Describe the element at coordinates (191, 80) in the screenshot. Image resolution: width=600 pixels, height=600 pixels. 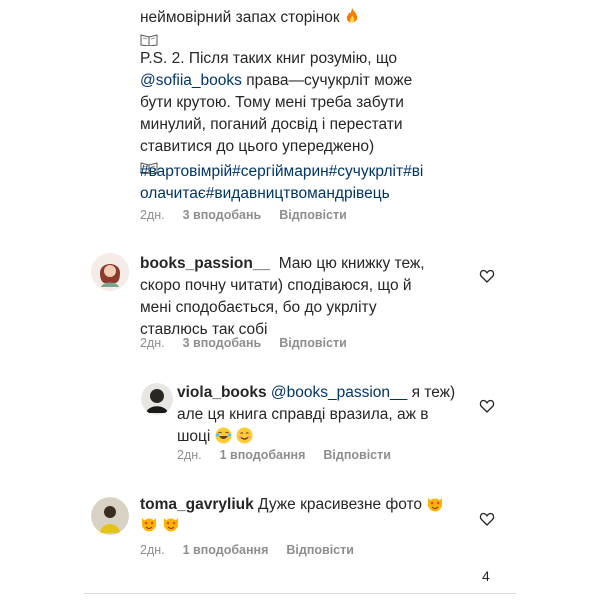
I see `mention-link: @sofiia_books` at that location.